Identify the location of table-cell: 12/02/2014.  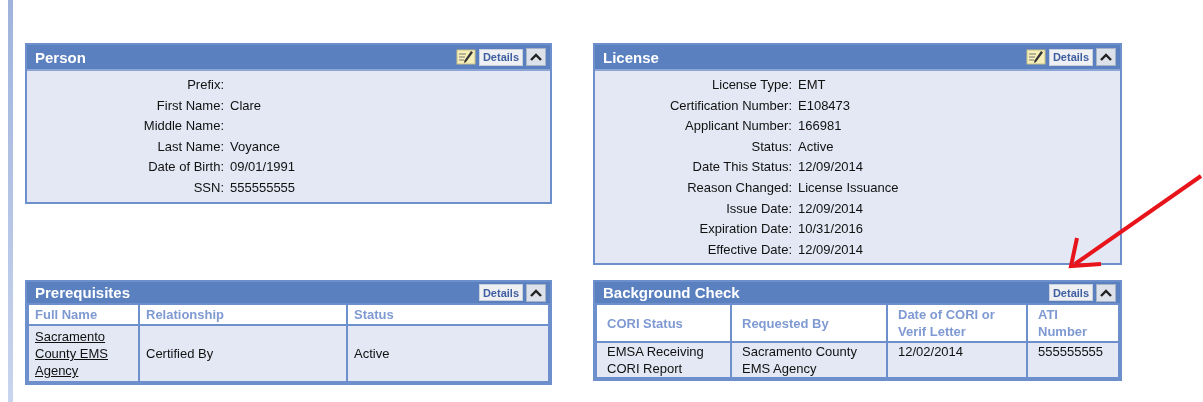
(957, 360).